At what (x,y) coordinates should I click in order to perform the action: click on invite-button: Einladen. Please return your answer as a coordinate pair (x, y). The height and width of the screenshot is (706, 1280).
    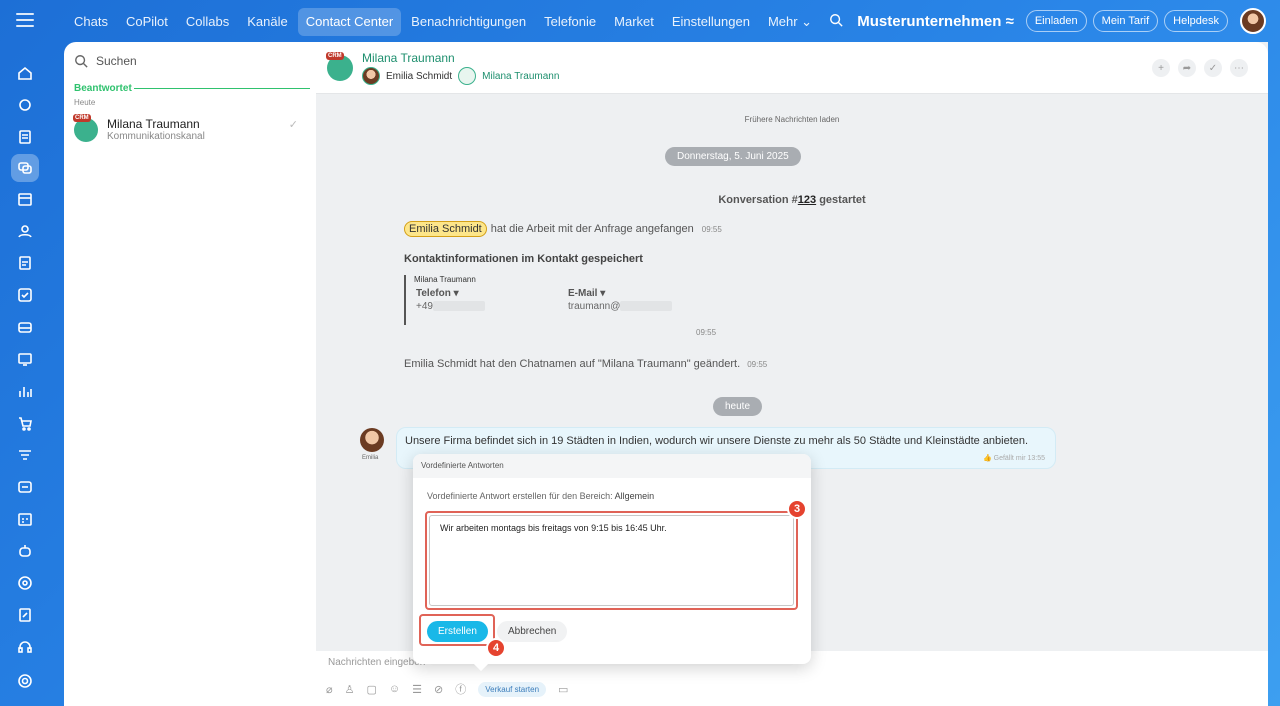
    Looking at the image, I should click on (1056, 21).